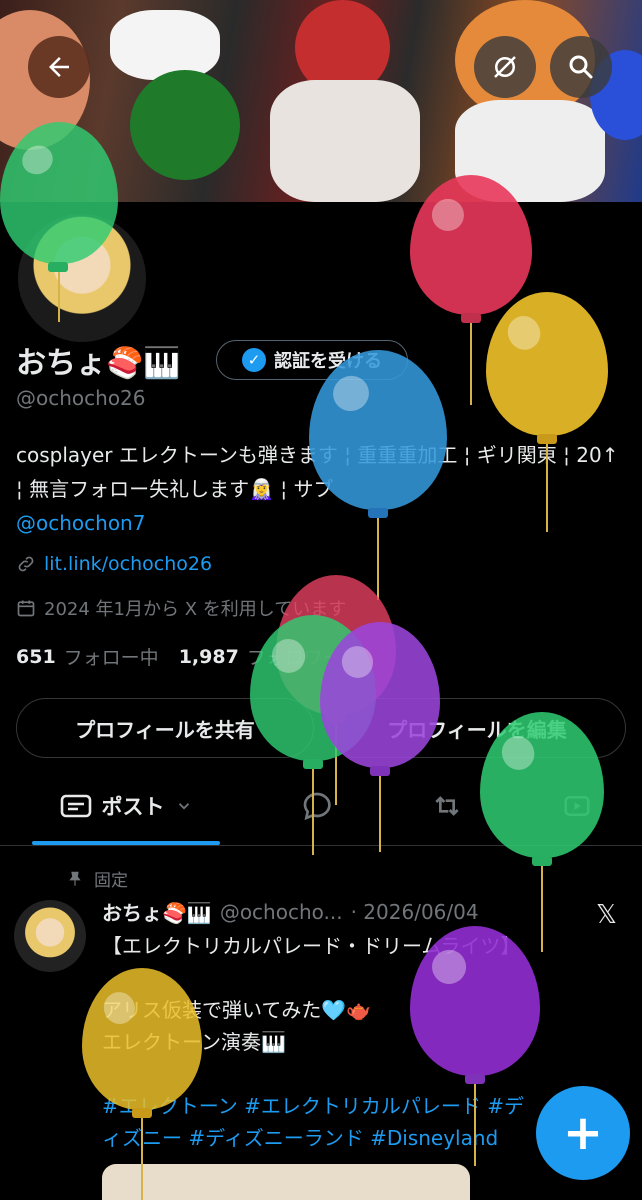 The width and height of the screenshot is (642, 1200). I want to click on profile-tabs: ポスト, so click(321, 806).